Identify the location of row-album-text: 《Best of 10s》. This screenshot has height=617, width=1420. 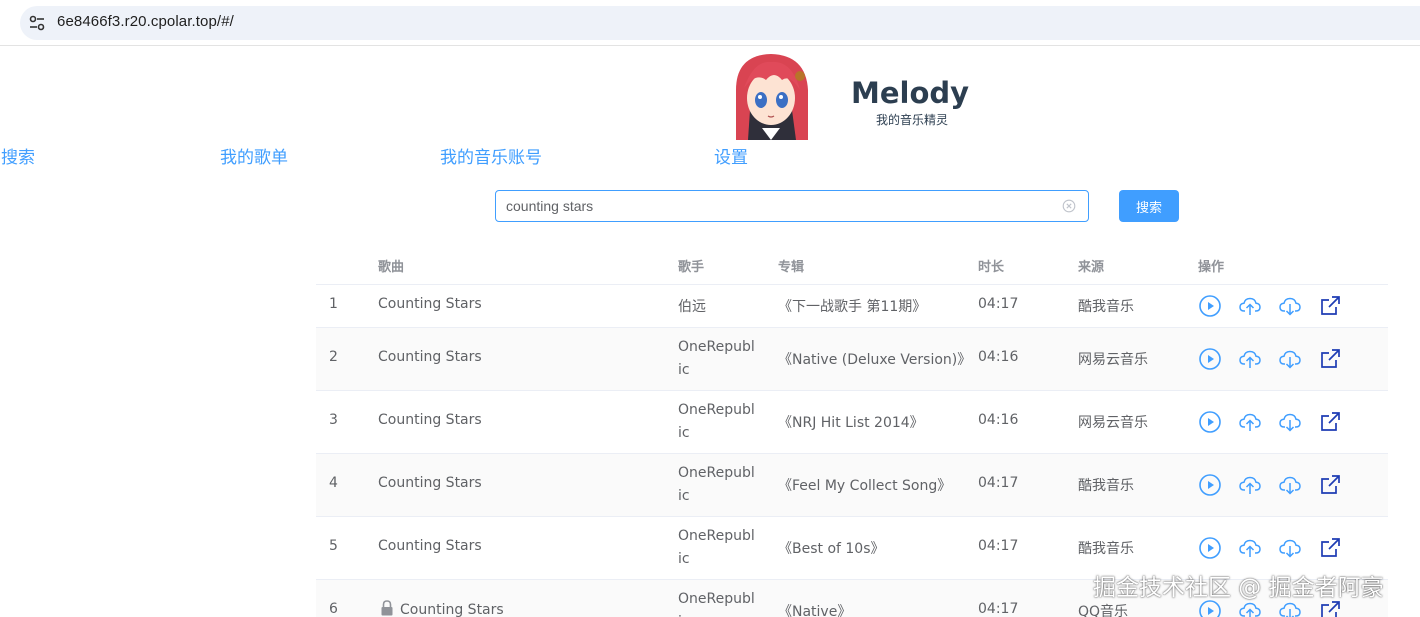
(831, 549).